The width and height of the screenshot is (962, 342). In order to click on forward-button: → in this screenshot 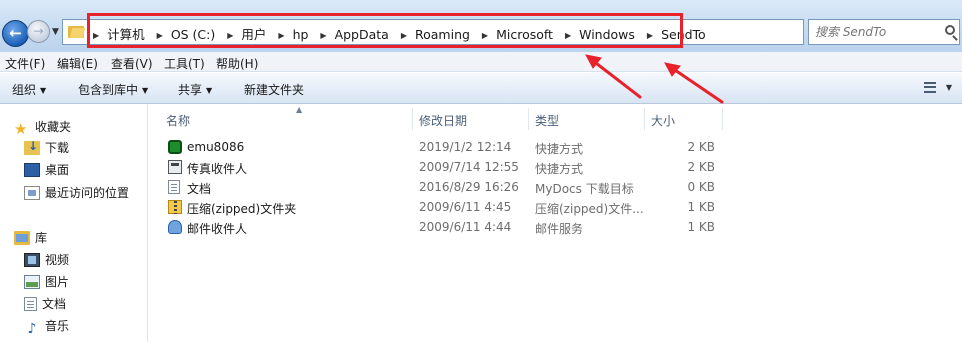, I will do `click(38, 31)`.